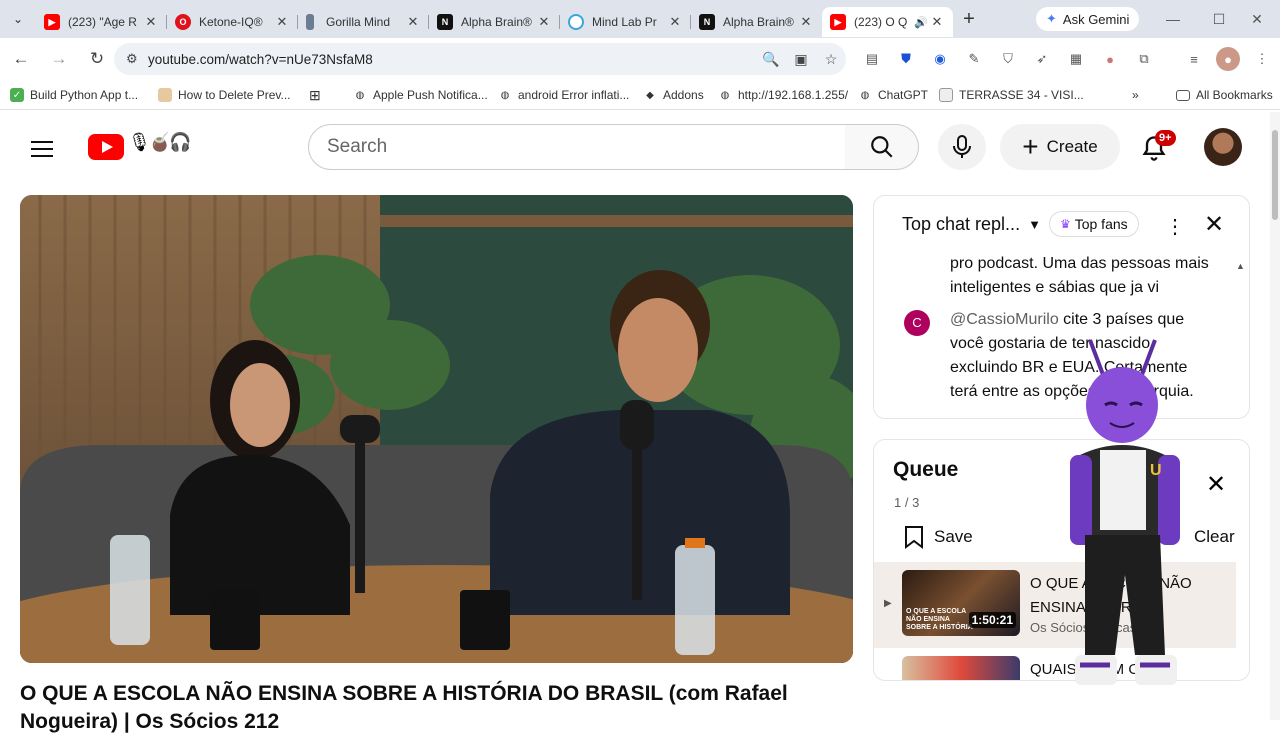  What do you see at coordinates (707, 22) in the screenshot?
I see `onnit-icon: N` at bounding box center [707, 22].